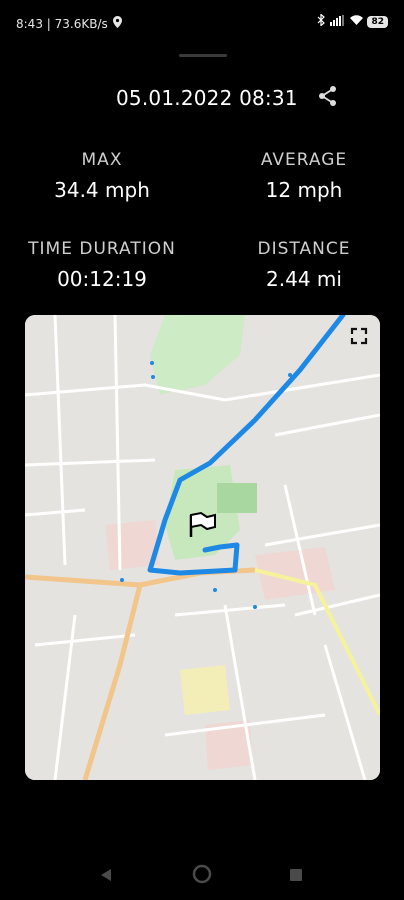  What do you see at coordinates (102, 279) in the screenshot?
I see `stat-time-duration-value: 00:12:19` at bounding box center [102, 279].